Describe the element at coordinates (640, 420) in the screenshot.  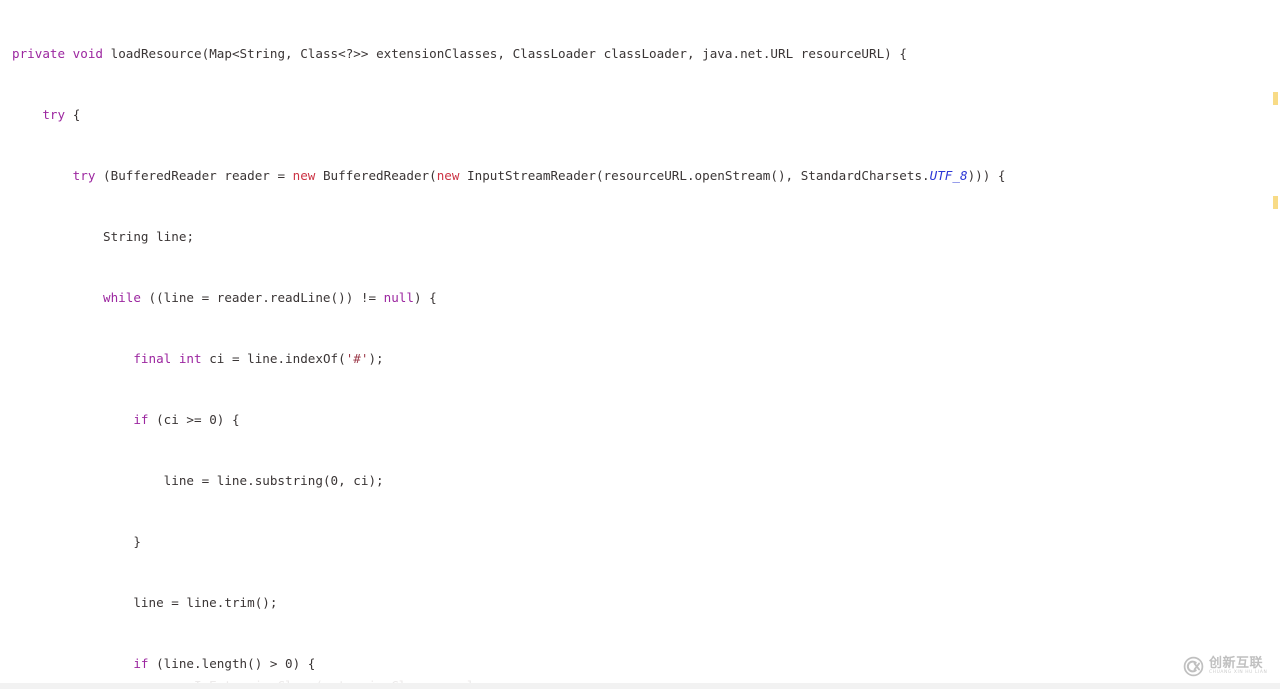
I see `code-line: if (ci >= 0) {` at that location.